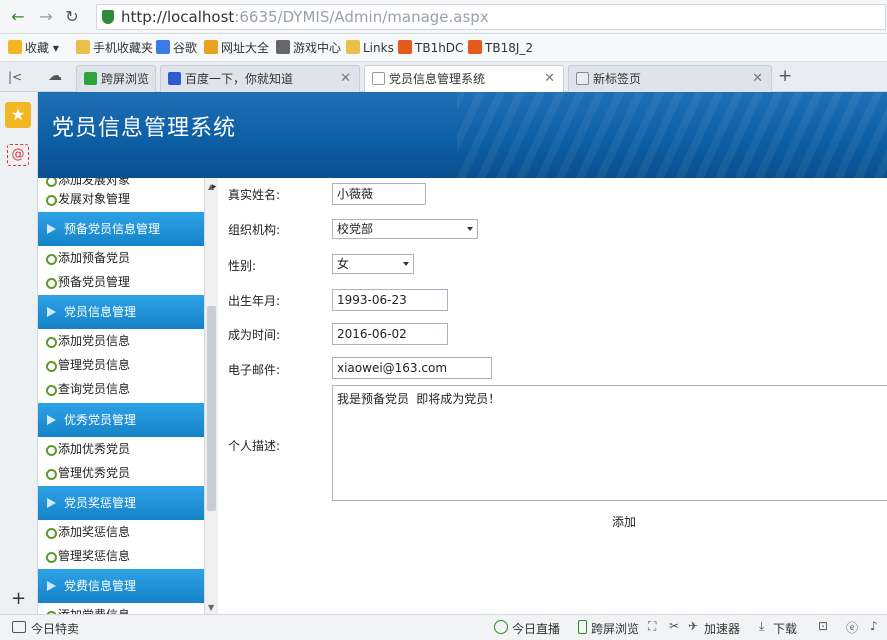  I want to click on name-label: 真实姓名:, so click(254, 195).